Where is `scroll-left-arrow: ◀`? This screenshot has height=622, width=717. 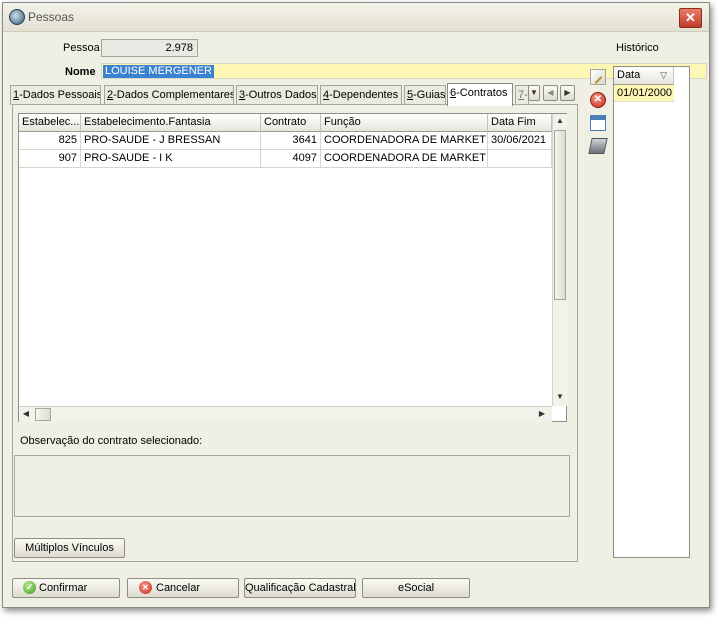
scroll-left-arrow: ◀ is located at coordinates (26, 414).